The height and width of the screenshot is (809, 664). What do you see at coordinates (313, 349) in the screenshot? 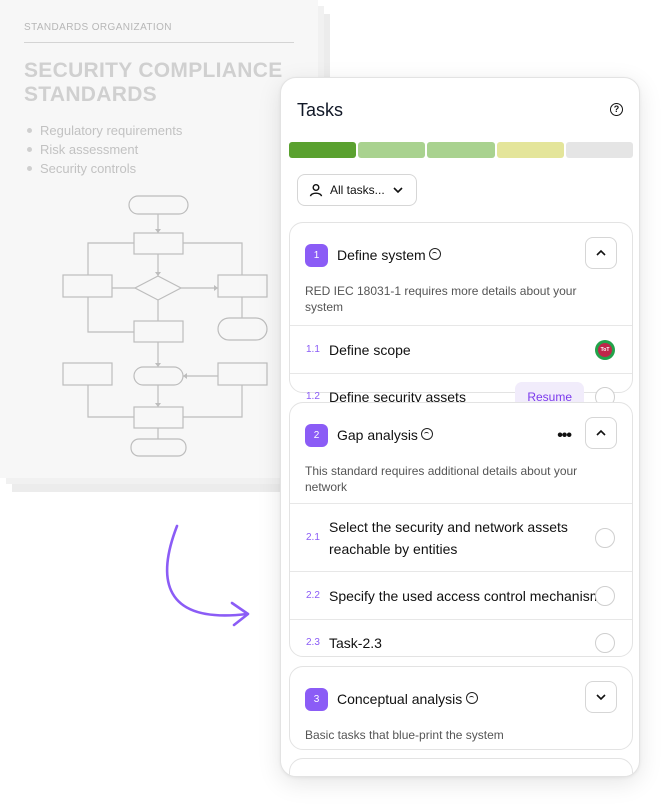
I see `task-number: 1.1` at bounding box center [313, 349].